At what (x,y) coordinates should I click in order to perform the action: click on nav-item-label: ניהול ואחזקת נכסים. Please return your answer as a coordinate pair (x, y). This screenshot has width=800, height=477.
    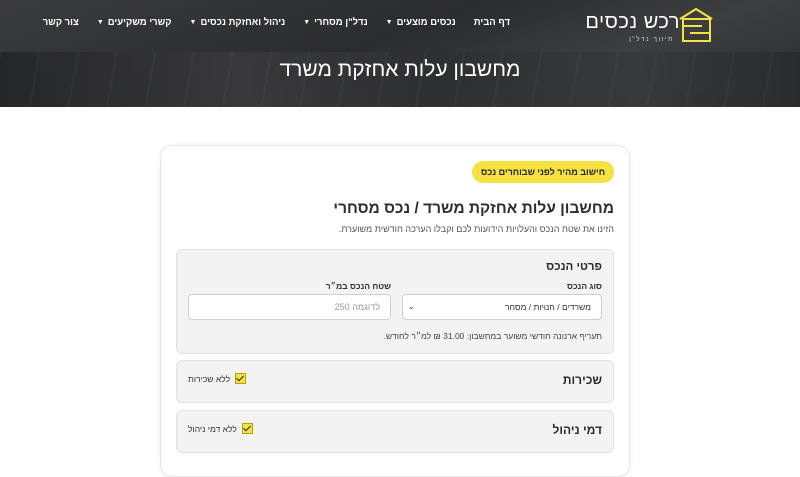
    Looking at the image, I should click on (243, 22).